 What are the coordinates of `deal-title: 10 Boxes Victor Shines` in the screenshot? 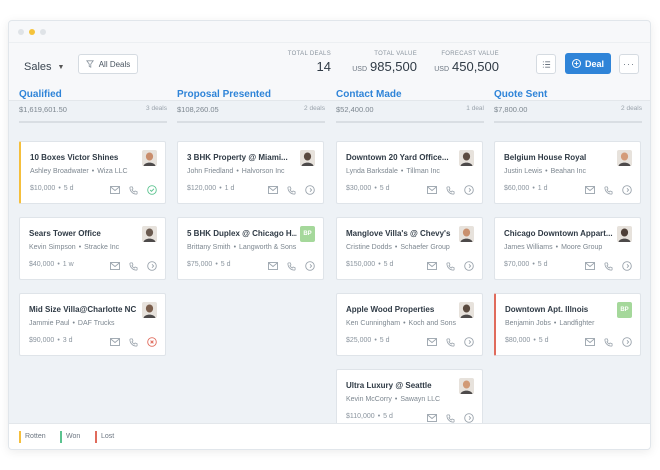 It's located at (85, 157).